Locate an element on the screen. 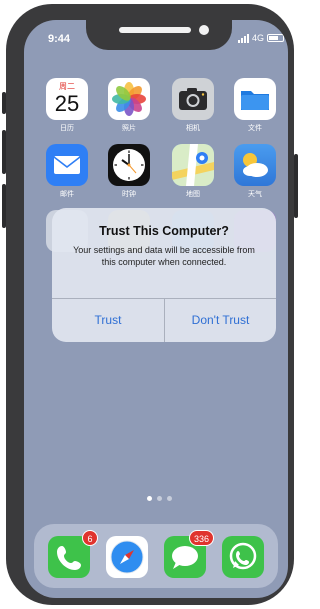 Image resolution: width=320 pixels, height=609 pixels. clock-icon is located at coordinates (129, 165).